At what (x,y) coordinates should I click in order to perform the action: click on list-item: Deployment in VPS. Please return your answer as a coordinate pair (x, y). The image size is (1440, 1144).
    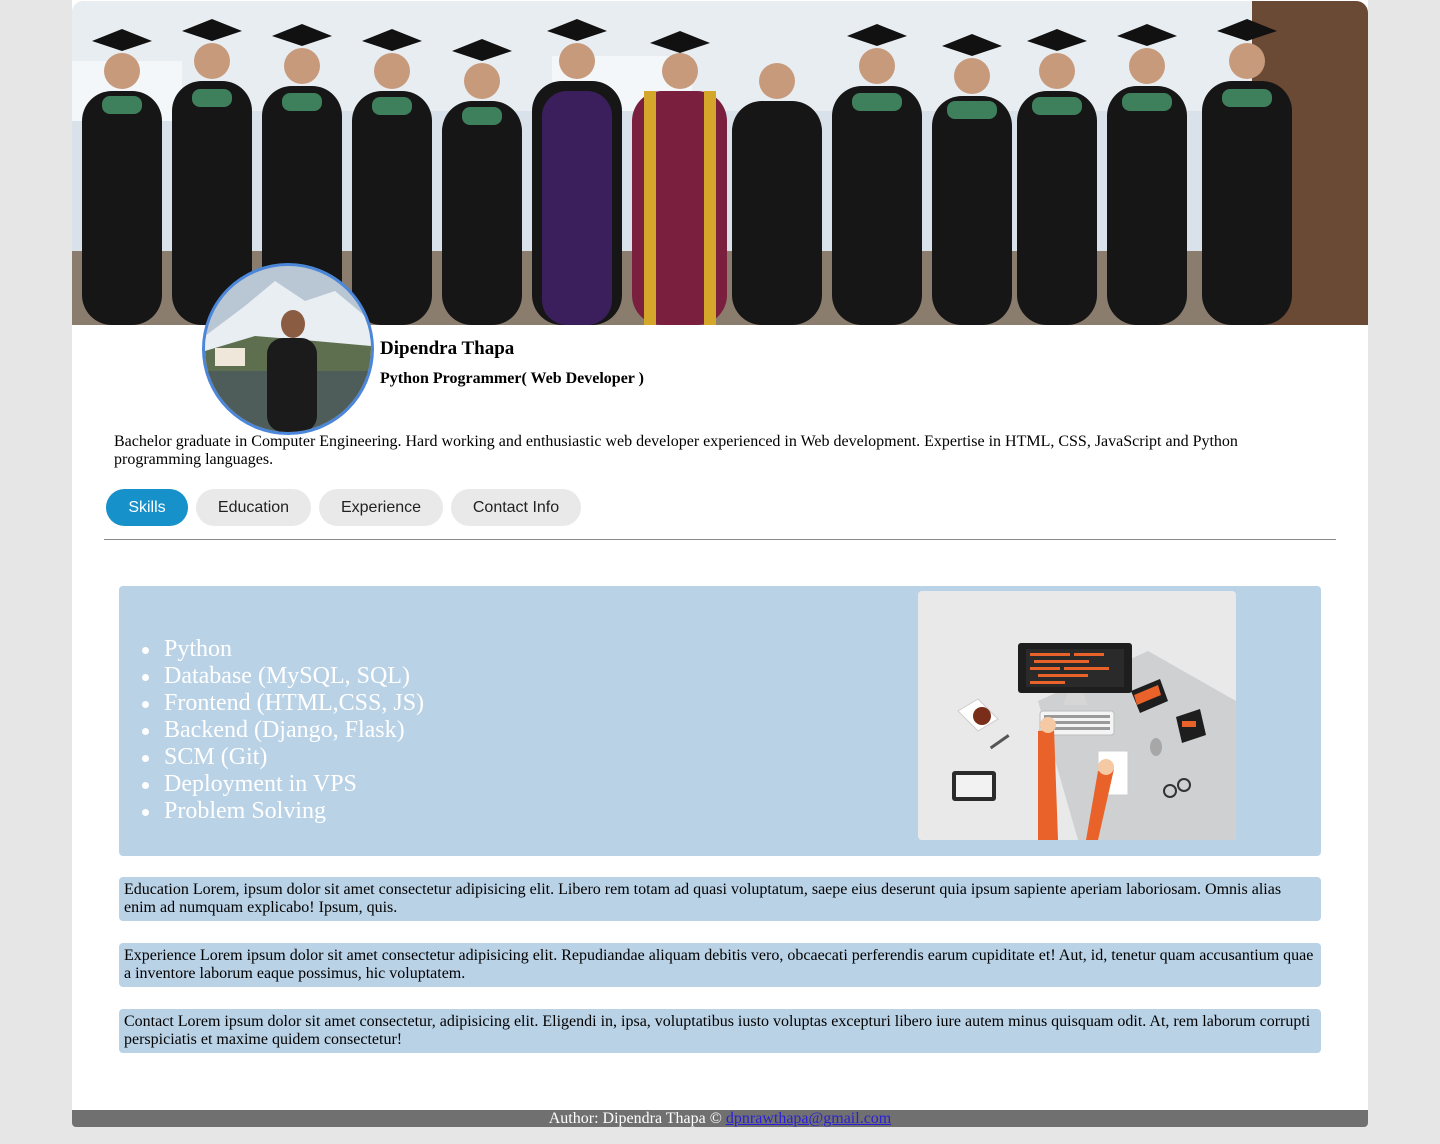
    Looking at the image, I should click on (283, 784).